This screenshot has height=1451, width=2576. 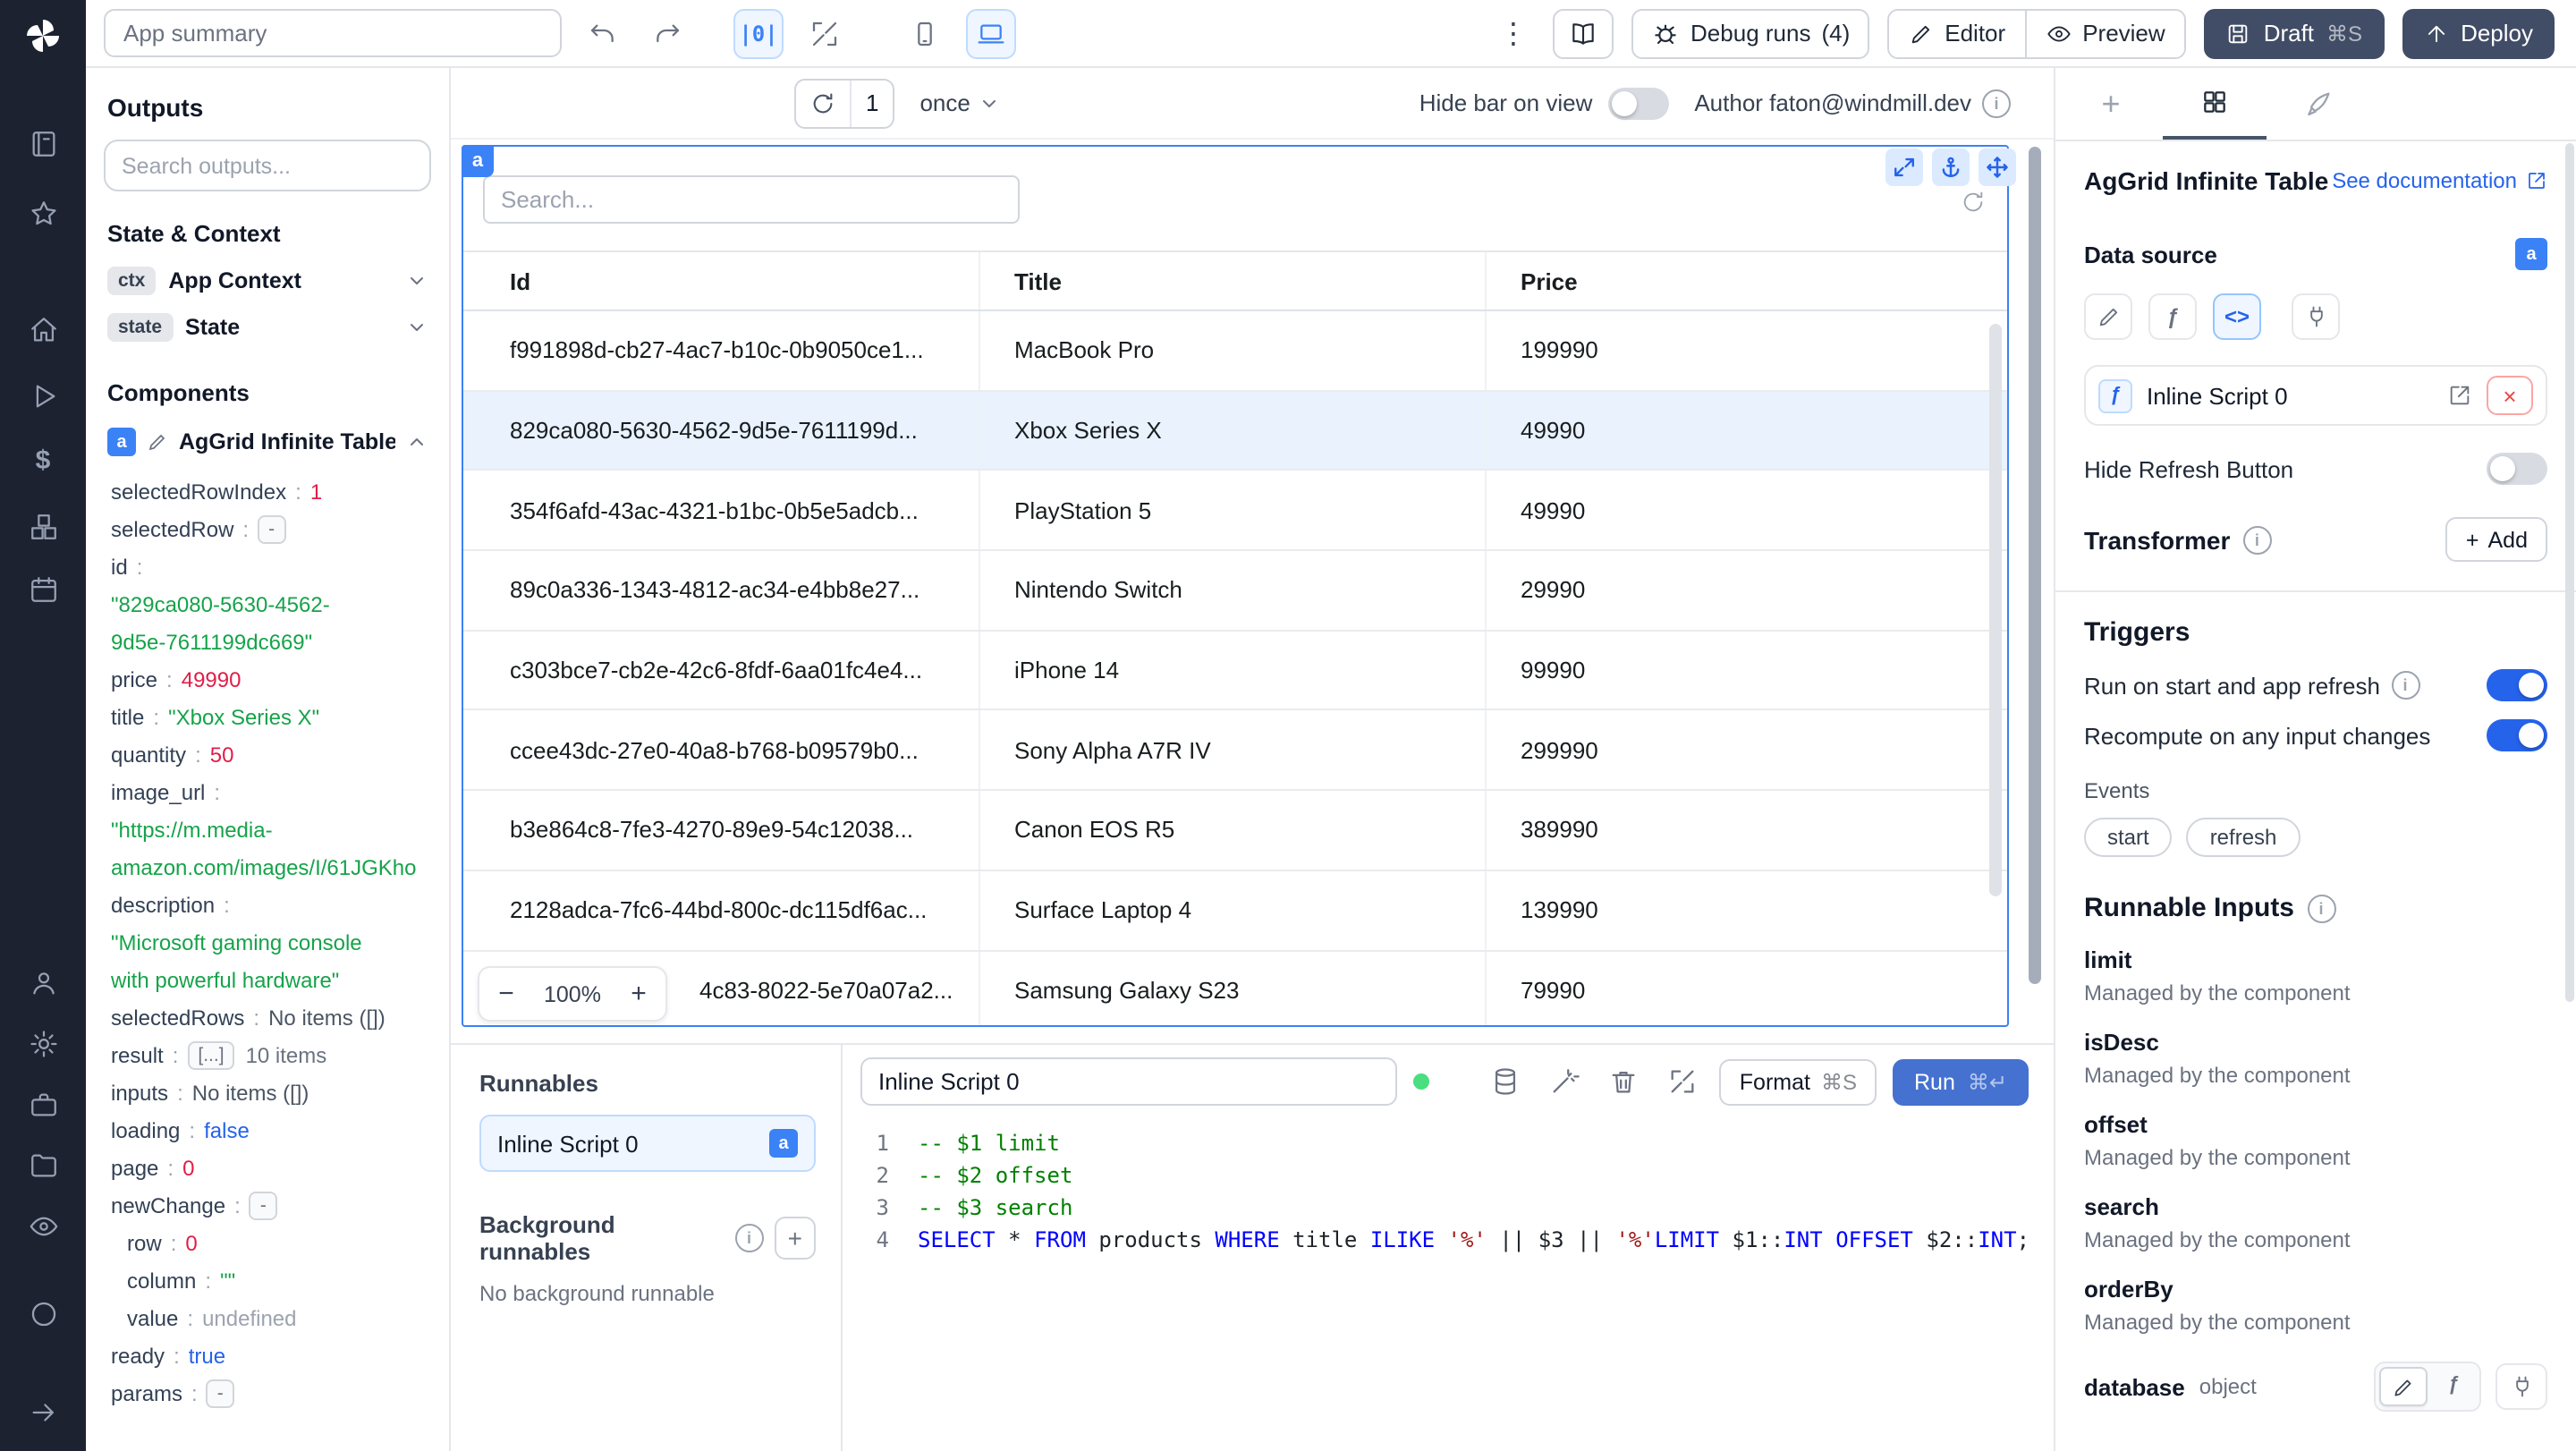 What do you see at coordinates (2318, 104) in the screenshot?
I see `tab-styling` at bounding box center [2318, 104].